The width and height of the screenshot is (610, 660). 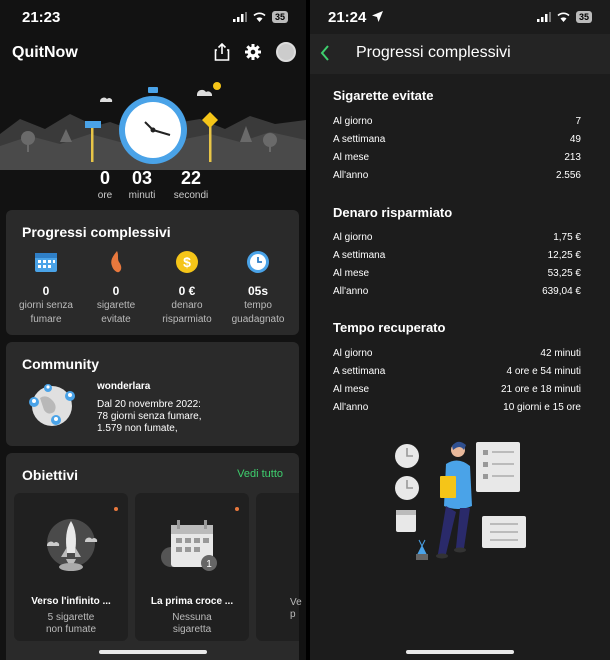 I want to click on timer-seconds: 22 secondi, so click(x=191, y=184).